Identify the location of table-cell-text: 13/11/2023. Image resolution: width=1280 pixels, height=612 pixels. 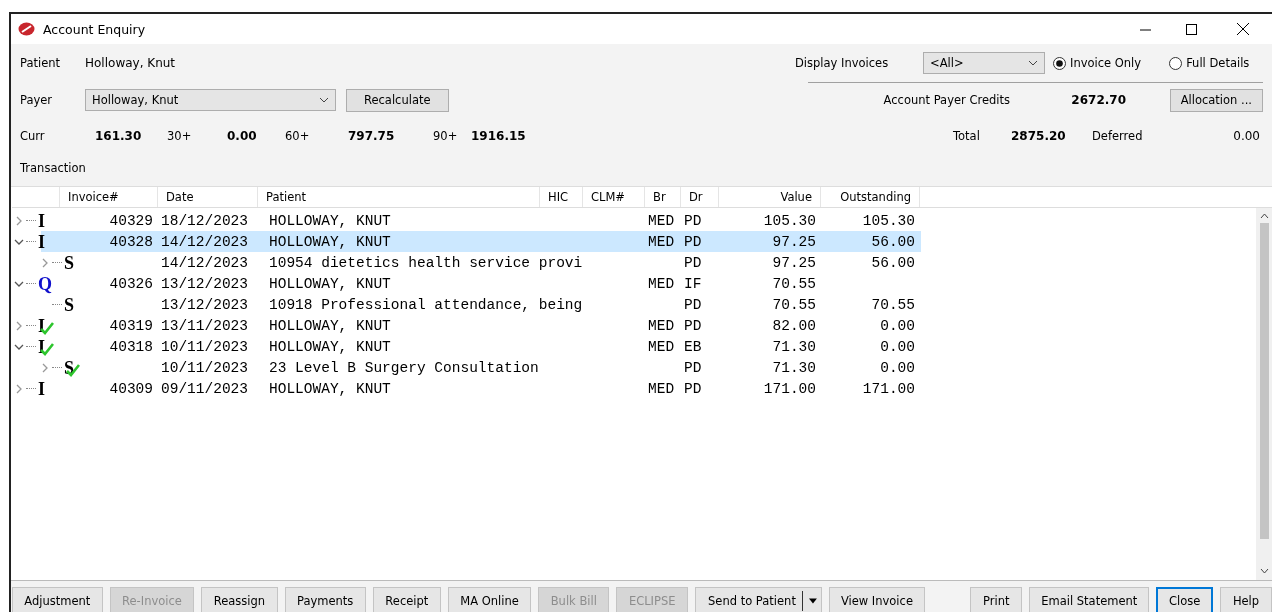
(204, 326).